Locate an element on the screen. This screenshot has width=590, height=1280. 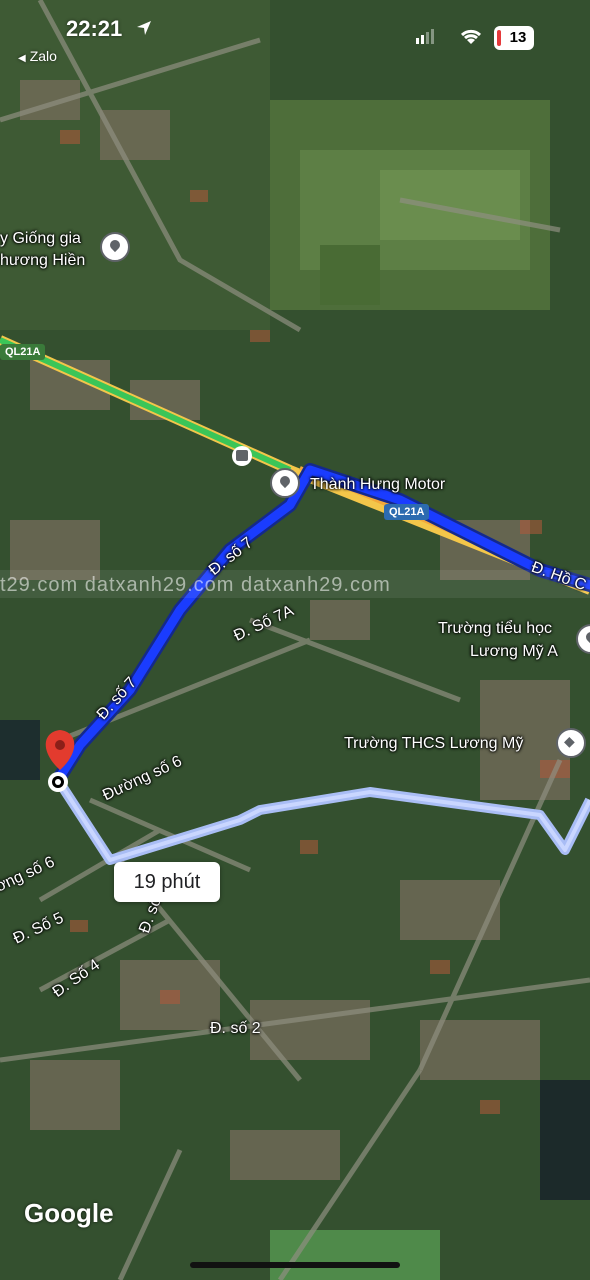
signal-icon is located at coordinates (425, 36).